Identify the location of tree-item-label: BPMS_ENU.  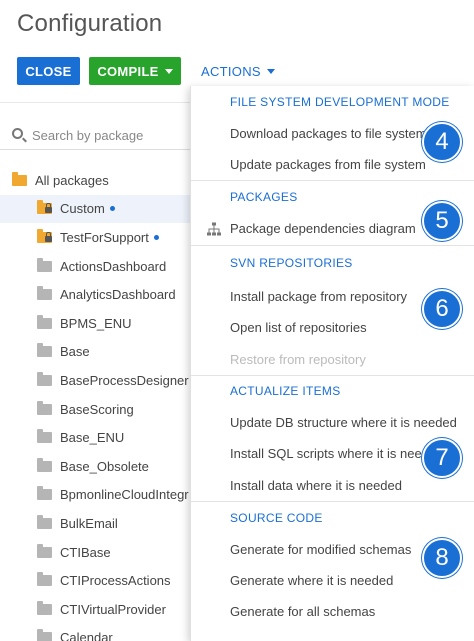
(96, 323).